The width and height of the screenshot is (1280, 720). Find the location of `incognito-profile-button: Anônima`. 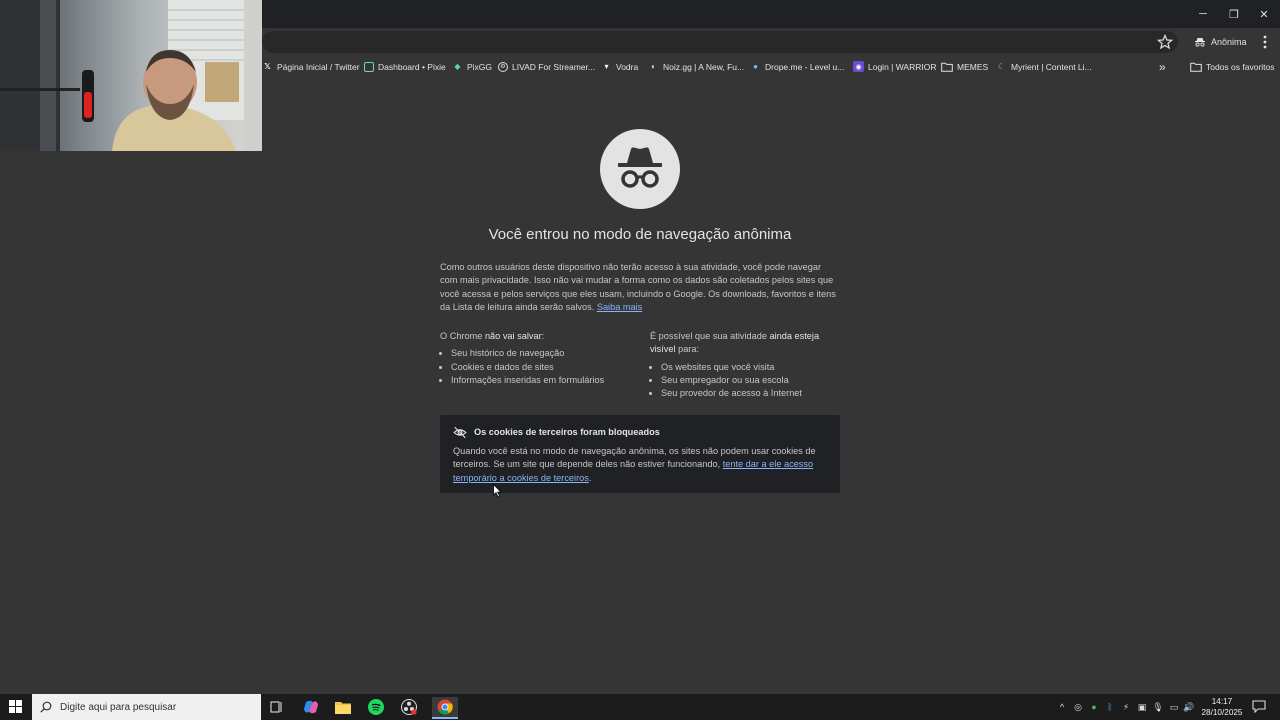

incognito-profile-button: Anônima is located at coordinates (1220, 42).